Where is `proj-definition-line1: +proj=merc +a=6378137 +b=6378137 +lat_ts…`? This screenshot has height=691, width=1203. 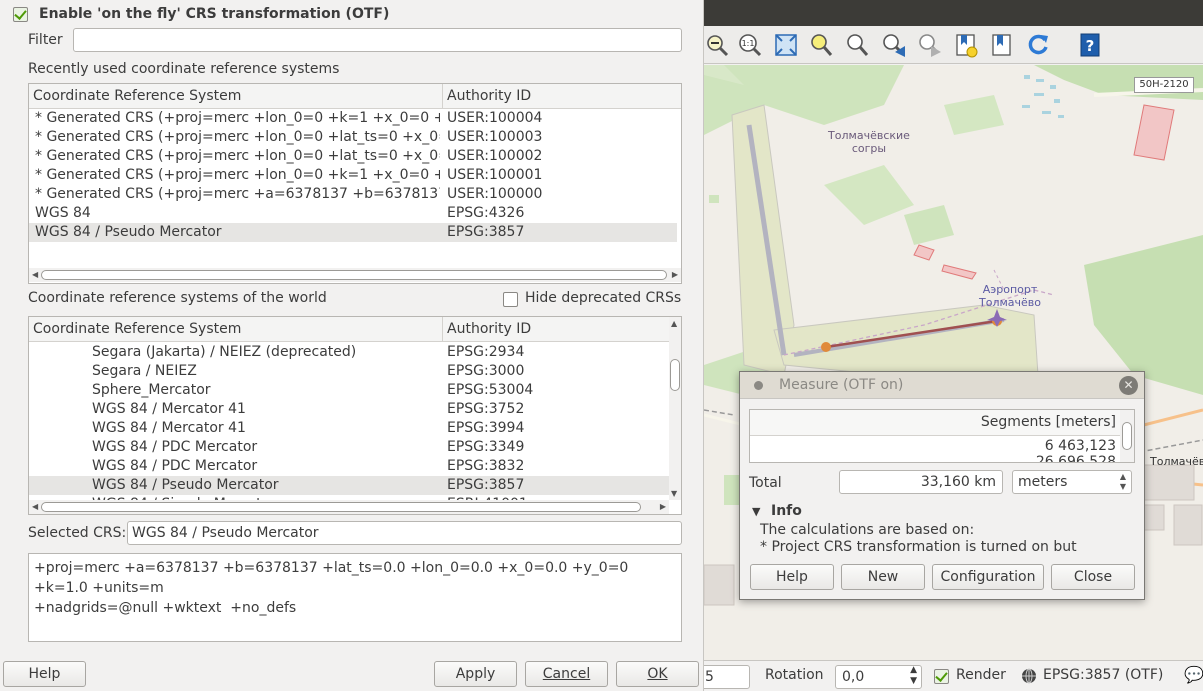
proj-definition-line1: +proj=merc +a=6378137 +b=6378137 +lat_ts… is located at coordinates (333, 578).